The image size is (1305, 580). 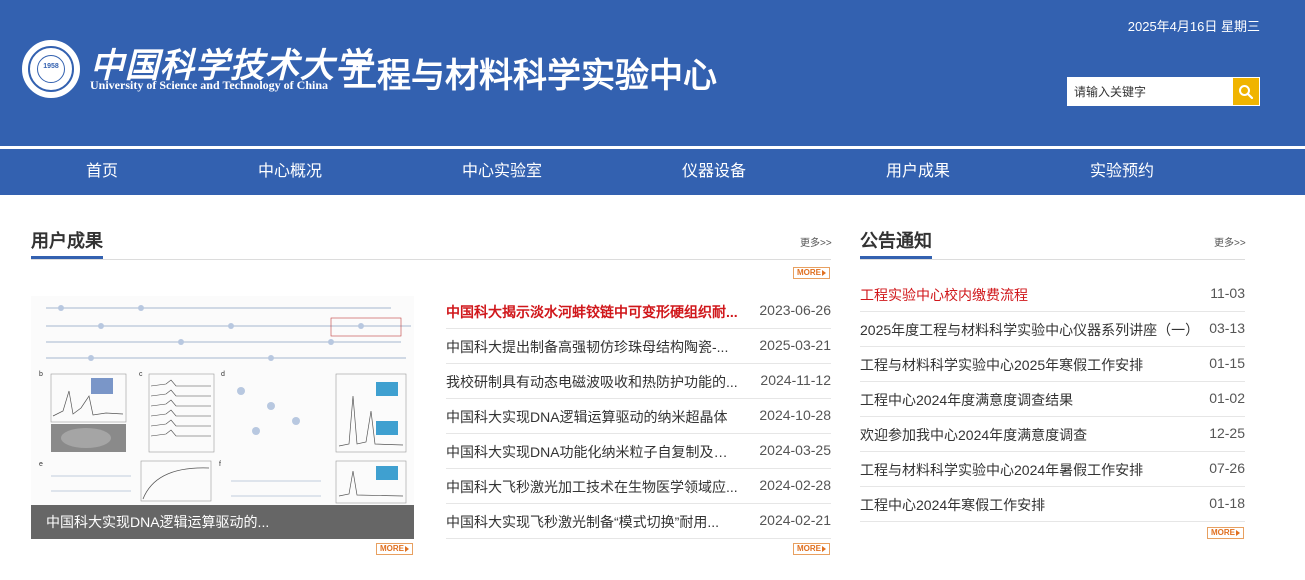 What do you see at coordinates (1030, 365) in the screenshot?
I see `notice-item-title: 工程与材料科学实验中心2025年寒假工作安排` at bounding box center [1030, 365].